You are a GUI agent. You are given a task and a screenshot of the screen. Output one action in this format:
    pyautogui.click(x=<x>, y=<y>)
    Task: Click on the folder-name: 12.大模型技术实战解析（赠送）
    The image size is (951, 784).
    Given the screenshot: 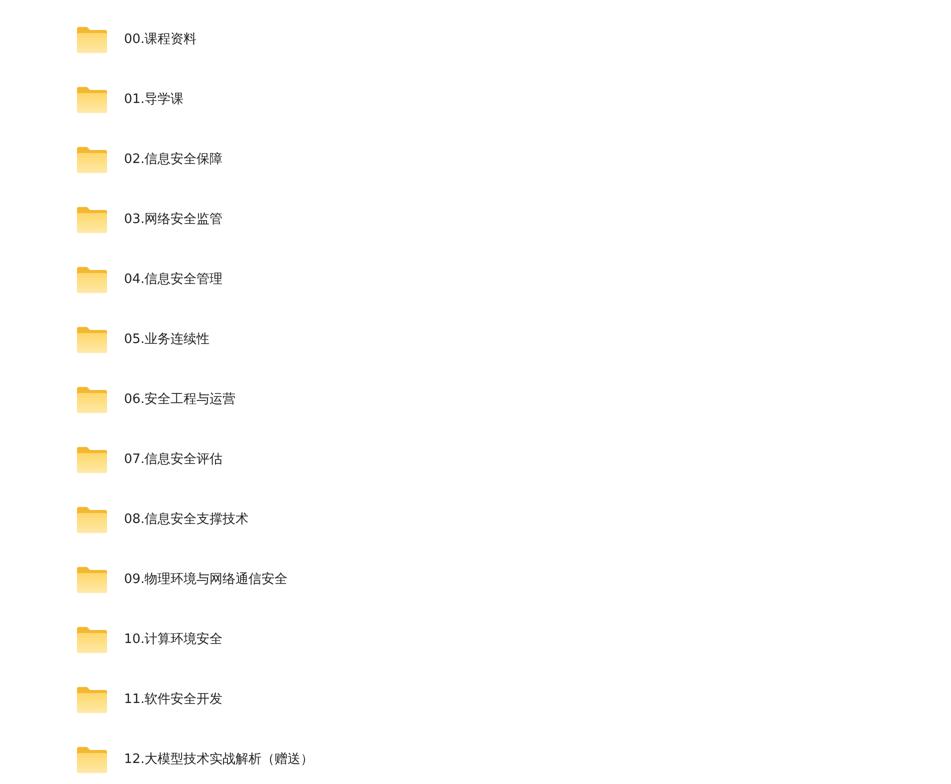 What is the action you would take?
    pyautogui.click(x=219, y=760)
    